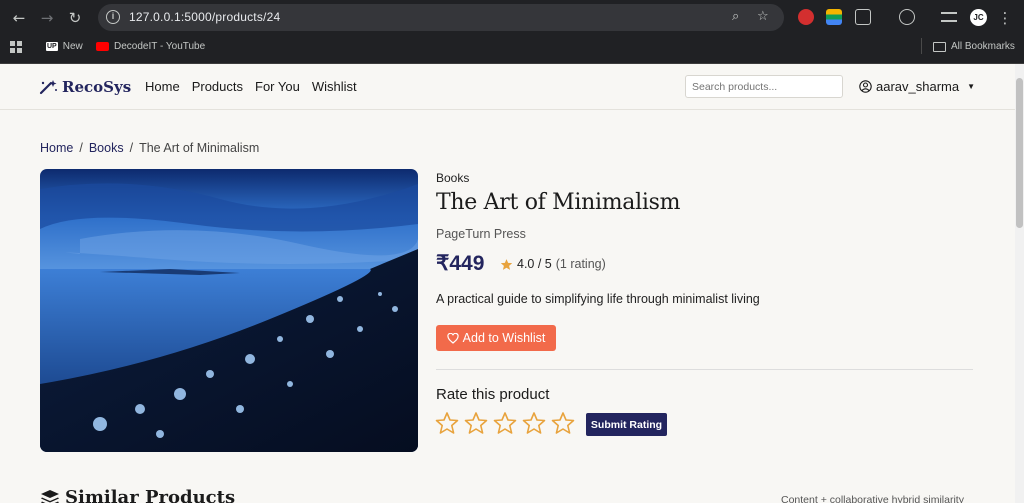  I want to click on star-rating-input, so click(505, 423).